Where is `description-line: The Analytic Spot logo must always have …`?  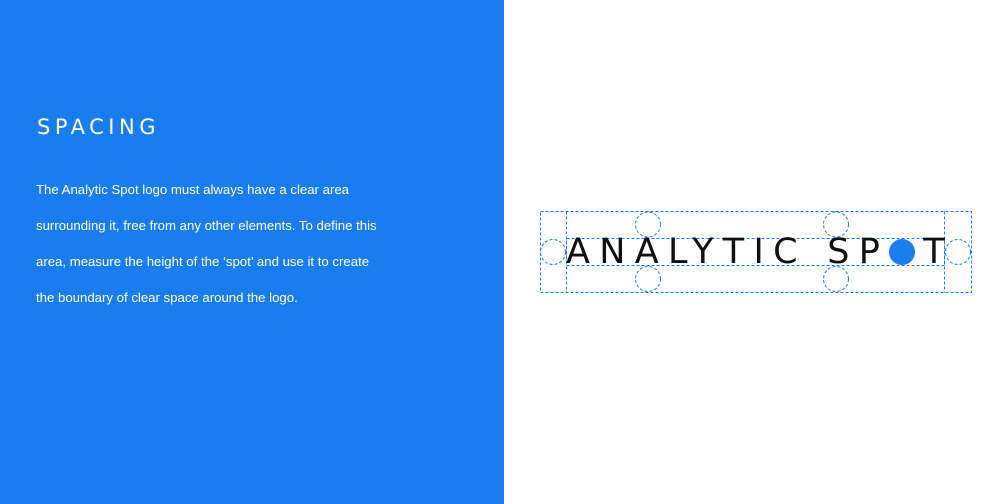 description-line: The Analytic Spot logo must always have … is located at coordinates (193, 189).